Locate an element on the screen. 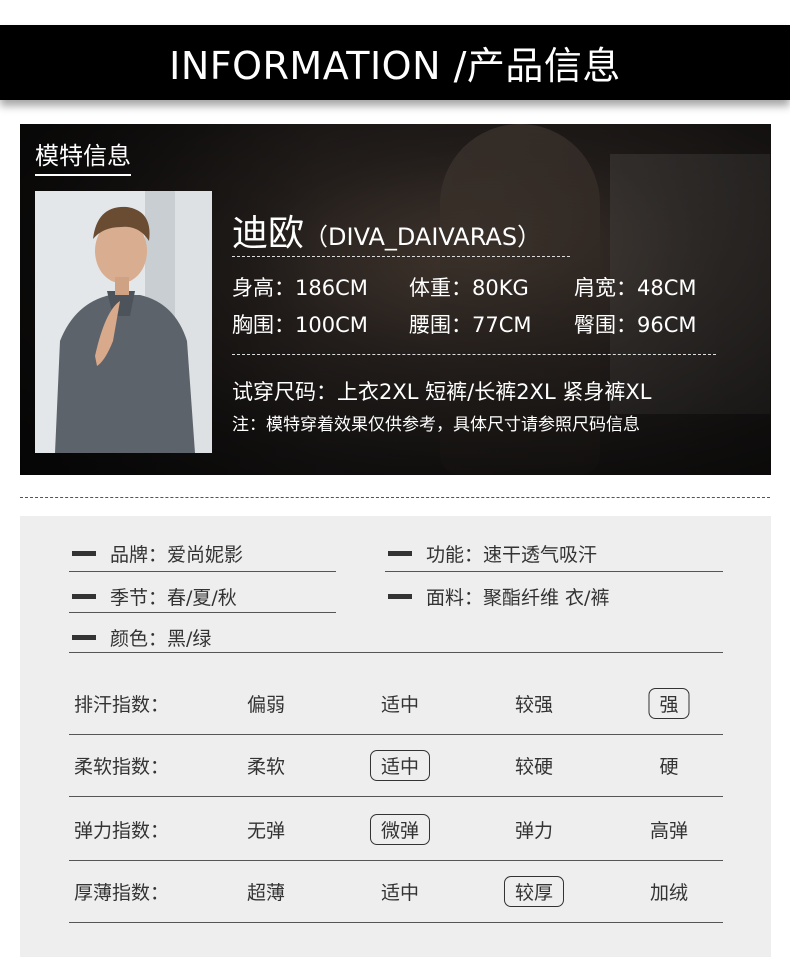  size-note: 注：模特穿着效果仅供参考，具体尺寸请参照尺码信息 is located at coordinates (436, 425).